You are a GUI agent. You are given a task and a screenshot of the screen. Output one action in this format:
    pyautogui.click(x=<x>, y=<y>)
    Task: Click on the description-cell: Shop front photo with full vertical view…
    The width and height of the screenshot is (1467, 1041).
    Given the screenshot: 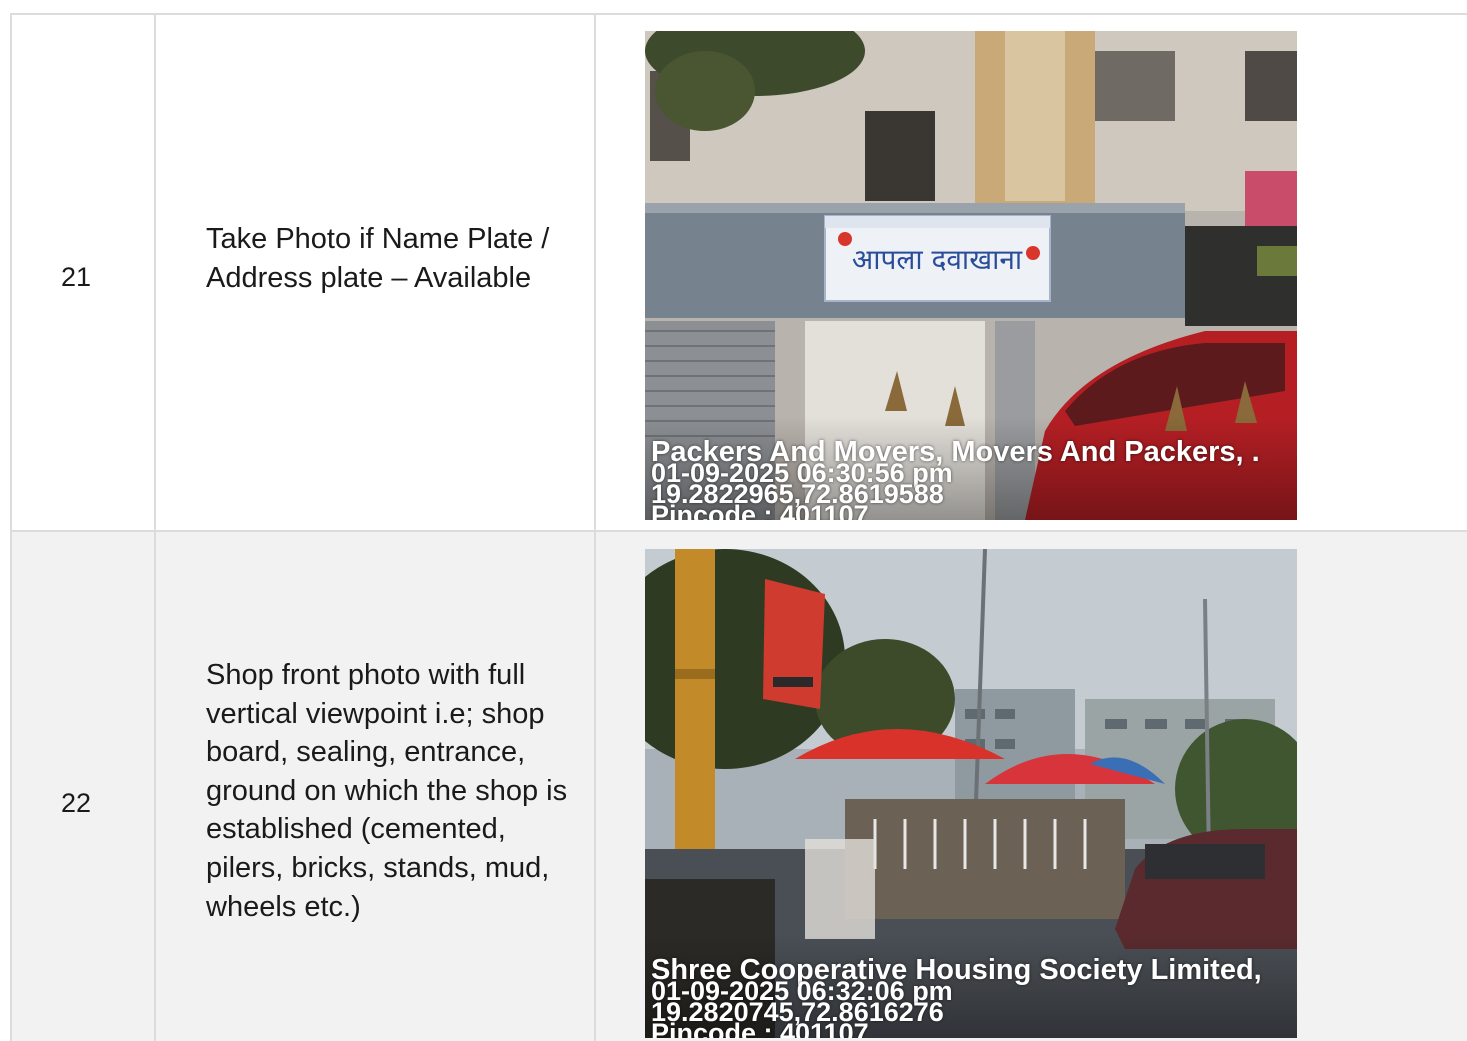 What is the action you would take?
    pyautogui.click(x=376, y=786)
    